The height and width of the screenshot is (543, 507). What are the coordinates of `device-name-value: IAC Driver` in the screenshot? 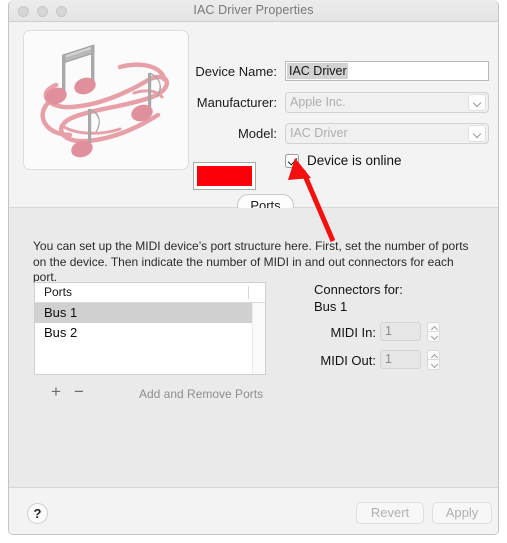 It's located at (317, 71).